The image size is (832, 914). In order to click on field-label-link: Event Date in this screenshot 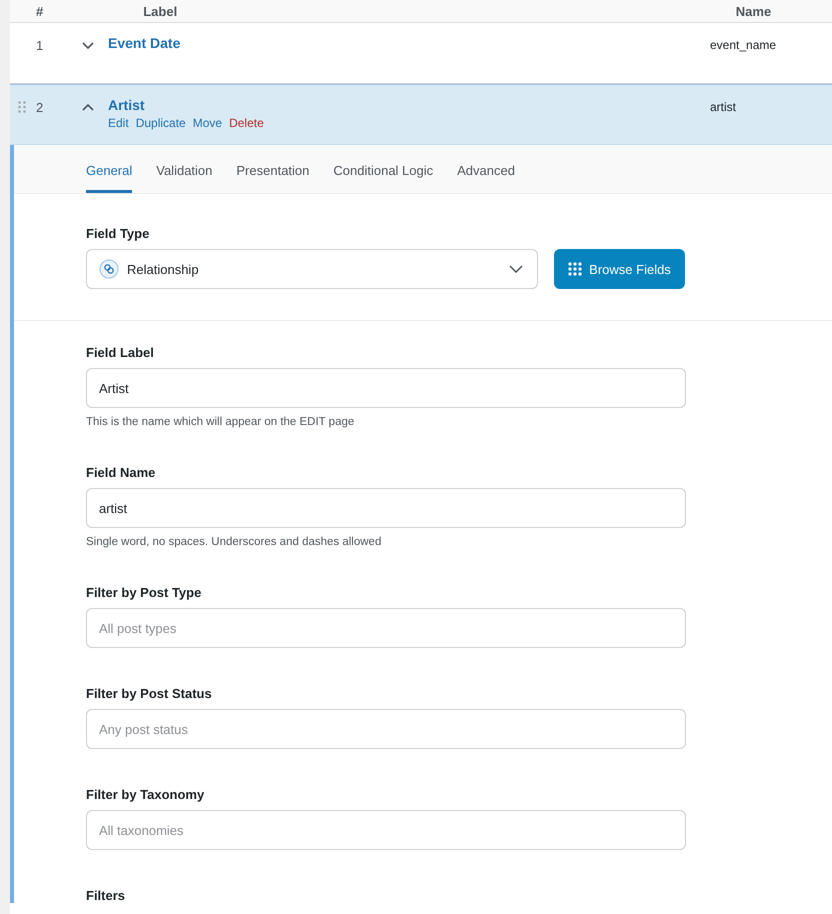, I will do `click(144, 43)`.